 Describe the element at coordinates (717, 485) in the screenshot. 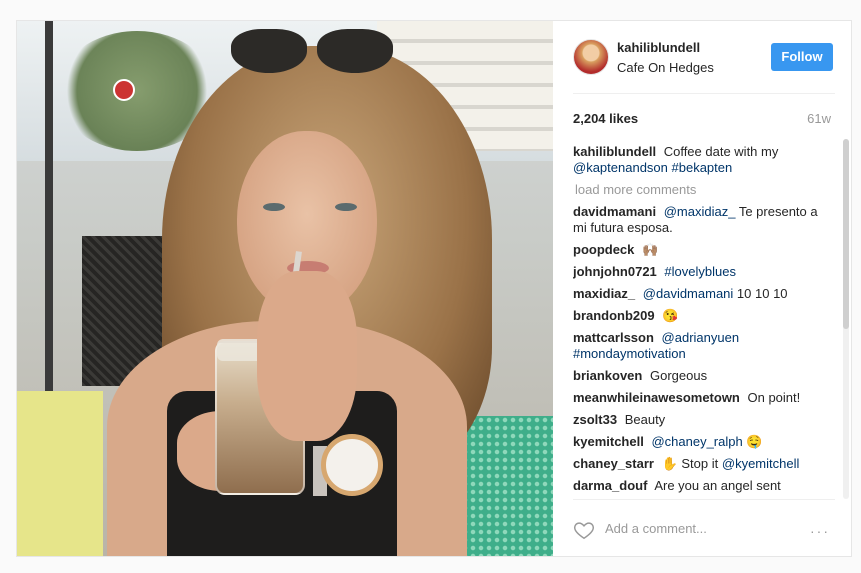

I see `comment-text: Are you an angel sent` at that location.